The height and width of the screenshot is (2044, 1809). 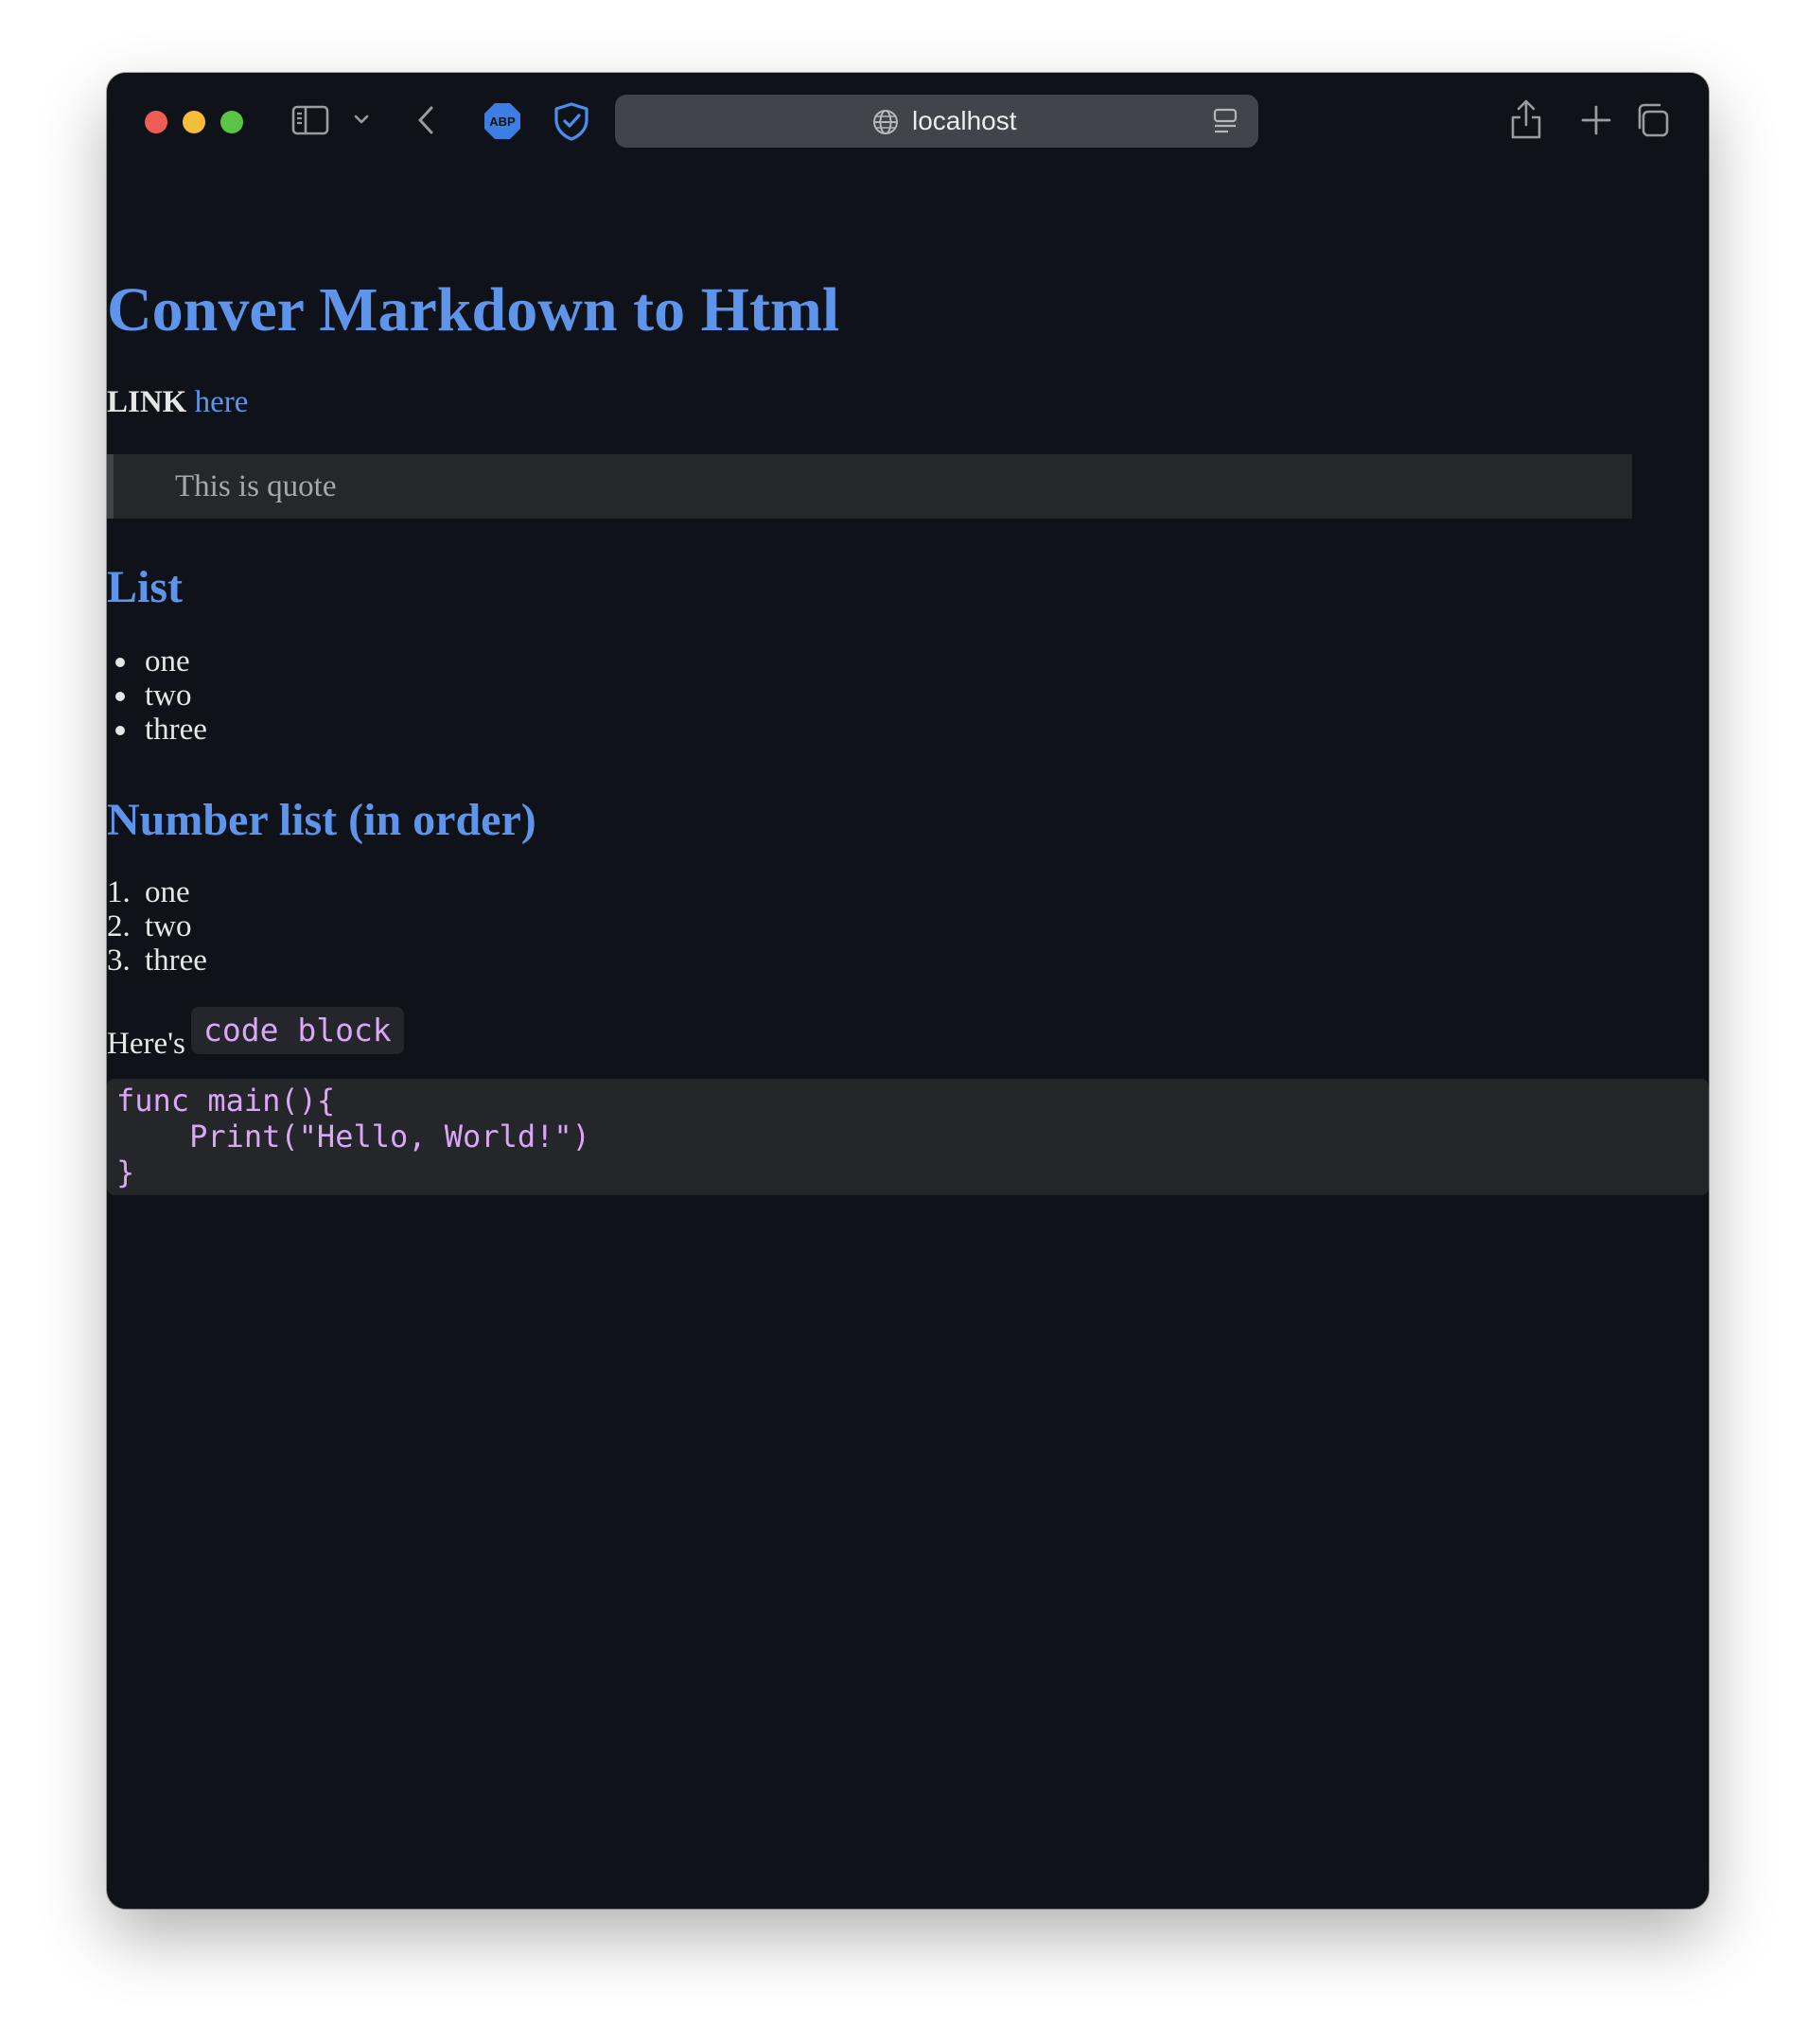 What do you see at coordinates (1596, 120) in the screenshot?
I see `plus-icon` at bounding box center [1596, 120].